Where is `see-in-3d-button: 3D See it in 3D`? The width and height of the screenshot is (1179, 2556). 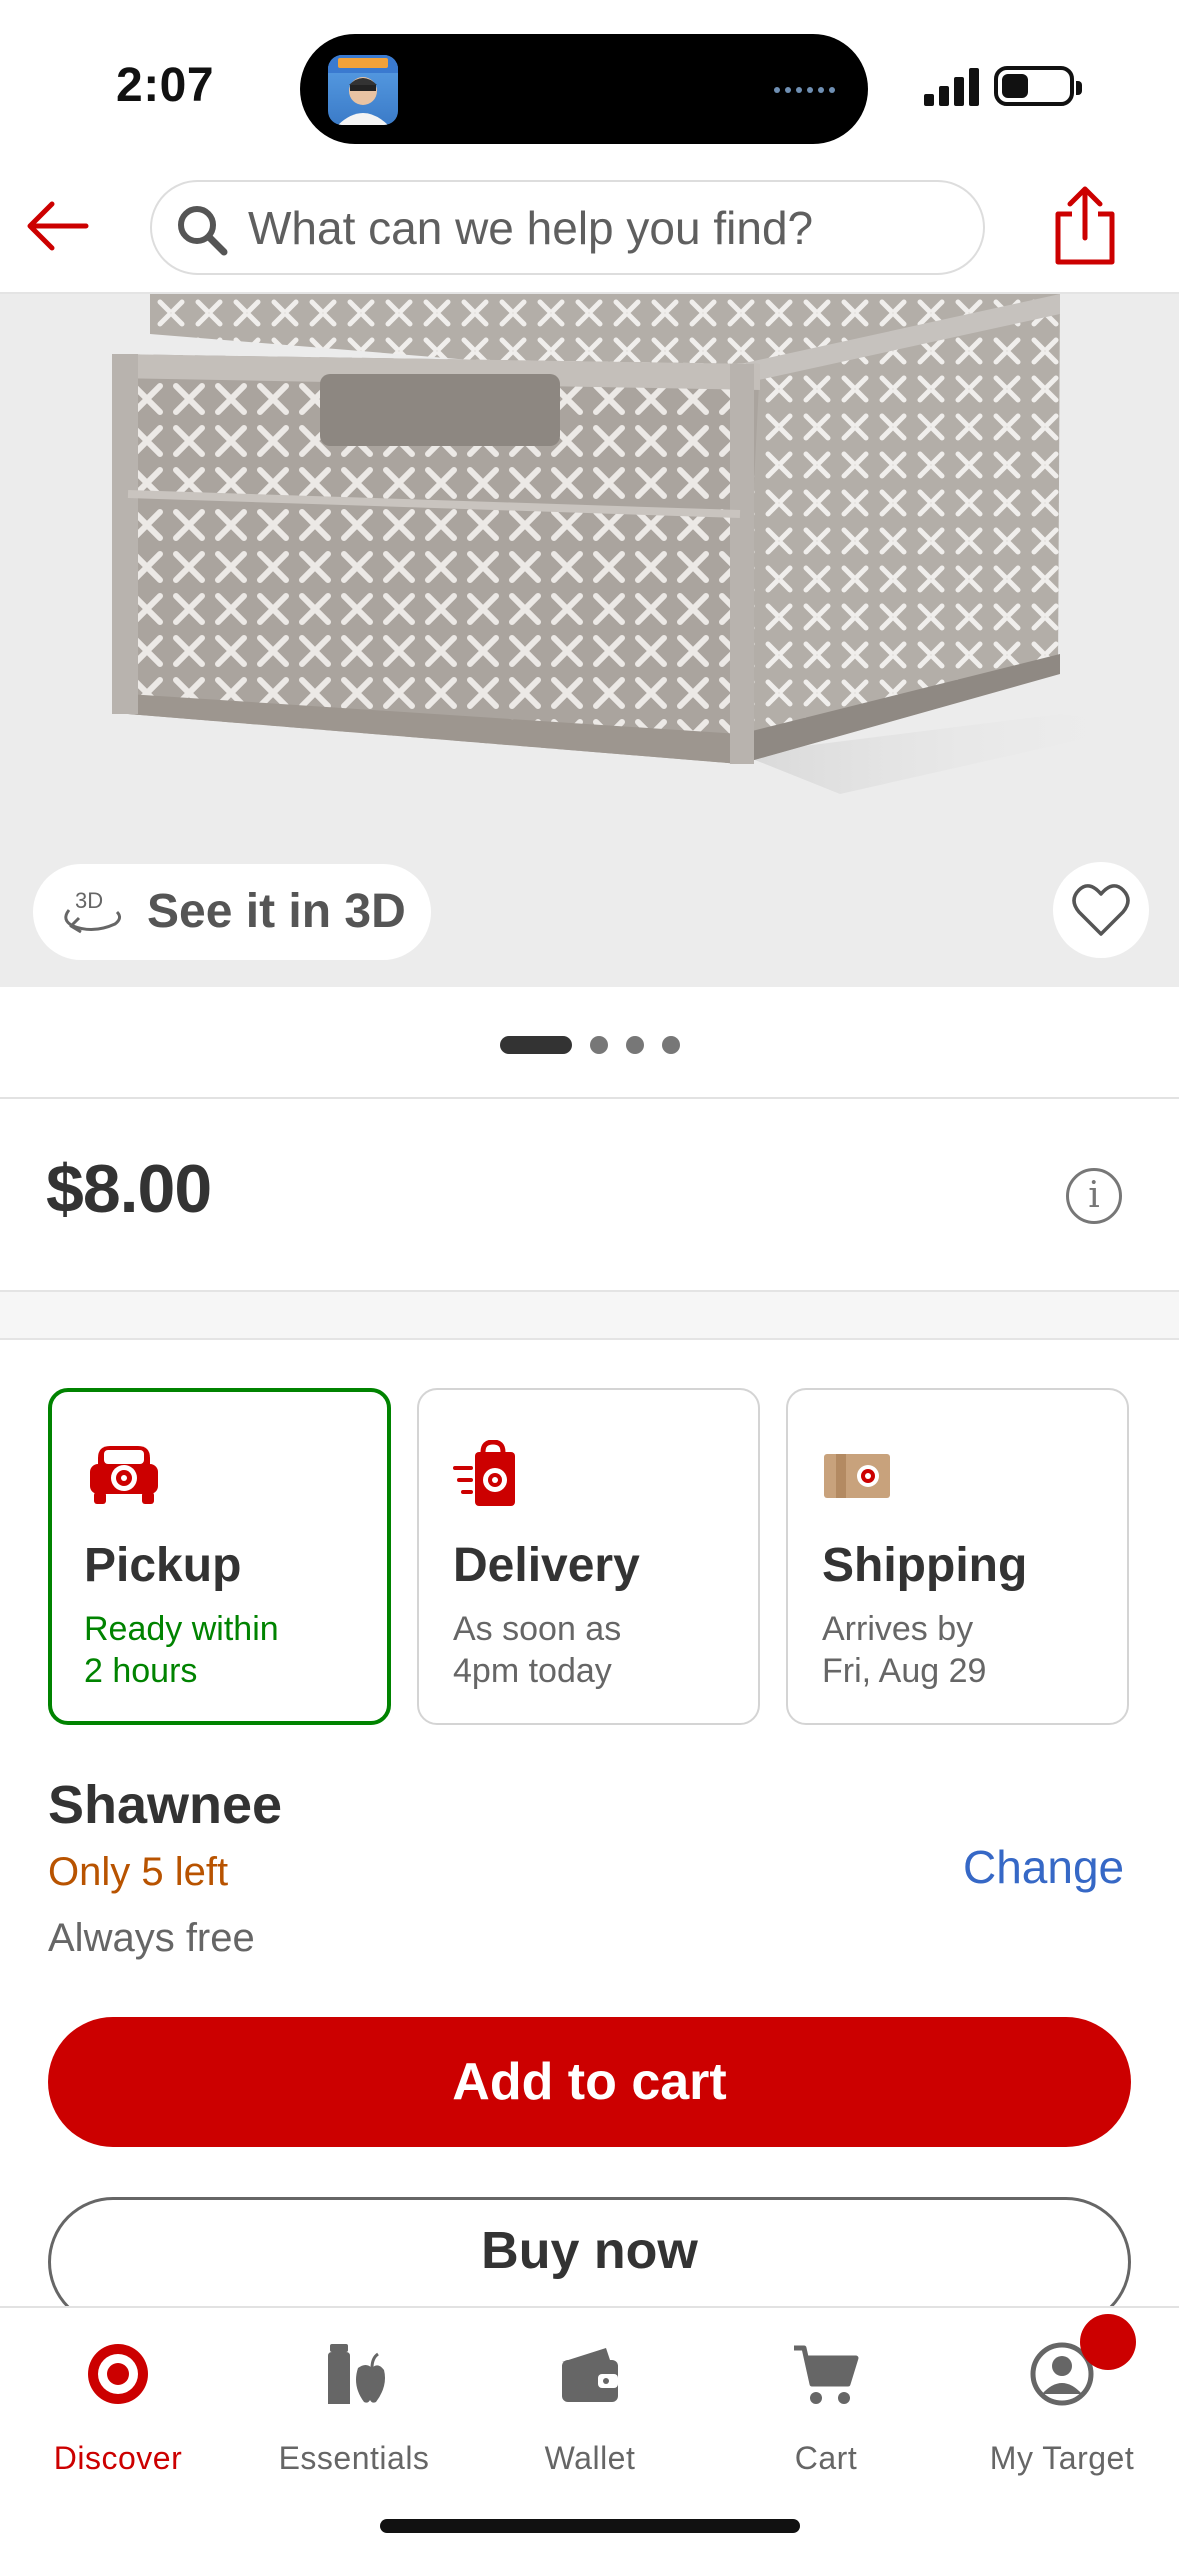
see-in-3d-button: 3D See it in 3D is located at coordinates (232, 912).